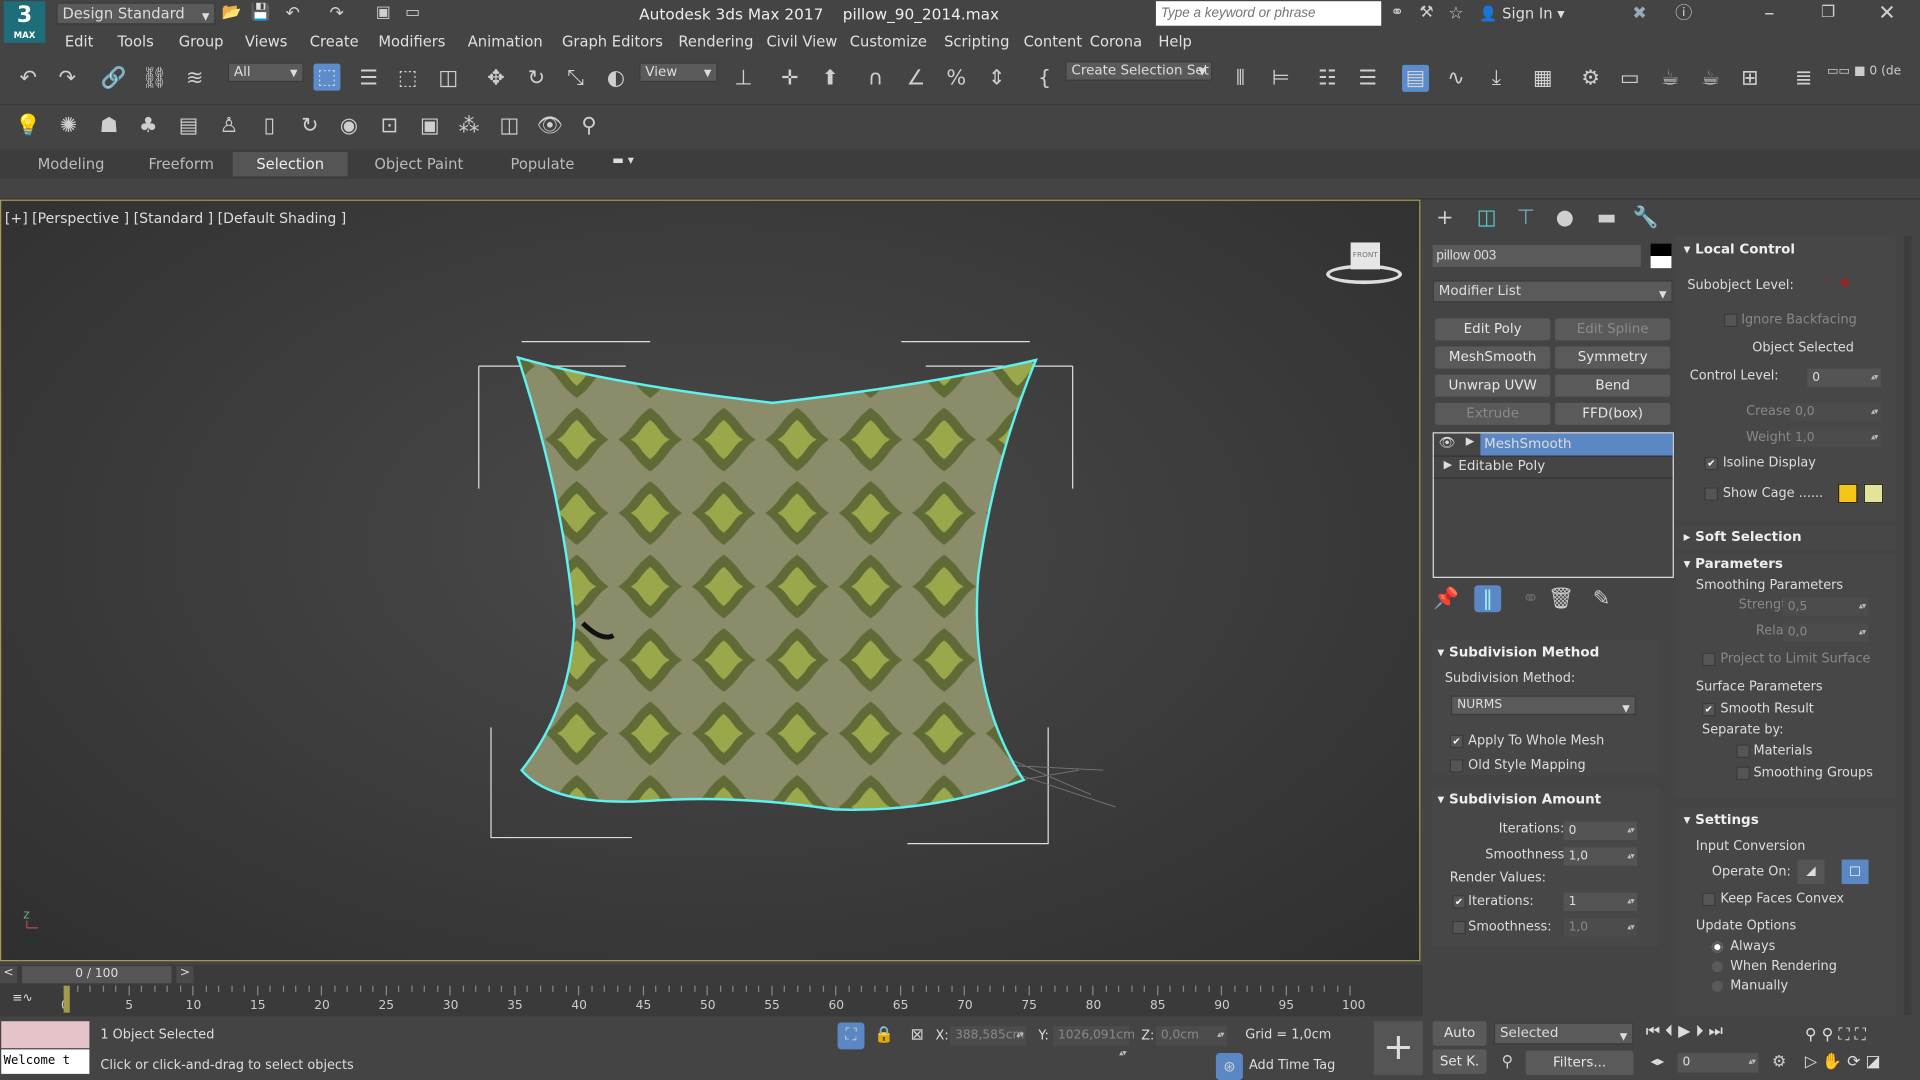  What do you see at coordinates (349, 126) in the screenshot?
I see `camera-icon: ◉` at bounding box center [349, 126].